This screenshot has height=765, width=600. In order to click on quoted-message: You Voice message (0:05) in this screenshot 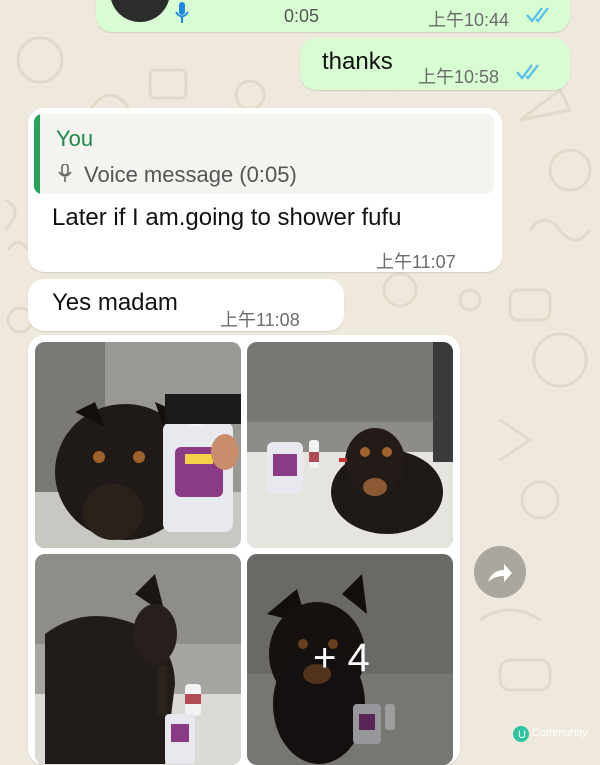, I will do `click(264, 154)`.